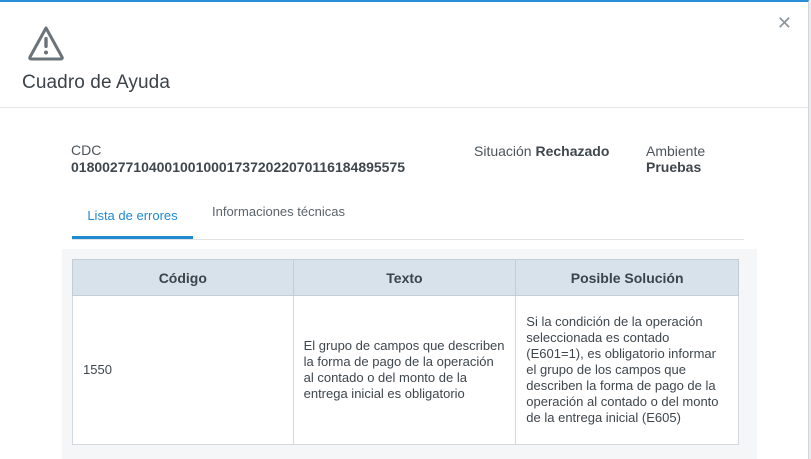  What do you see at coordinates (503, 151) in the screenshot?
I see `situacion-label: Situación` at bounding box center [503, 151].